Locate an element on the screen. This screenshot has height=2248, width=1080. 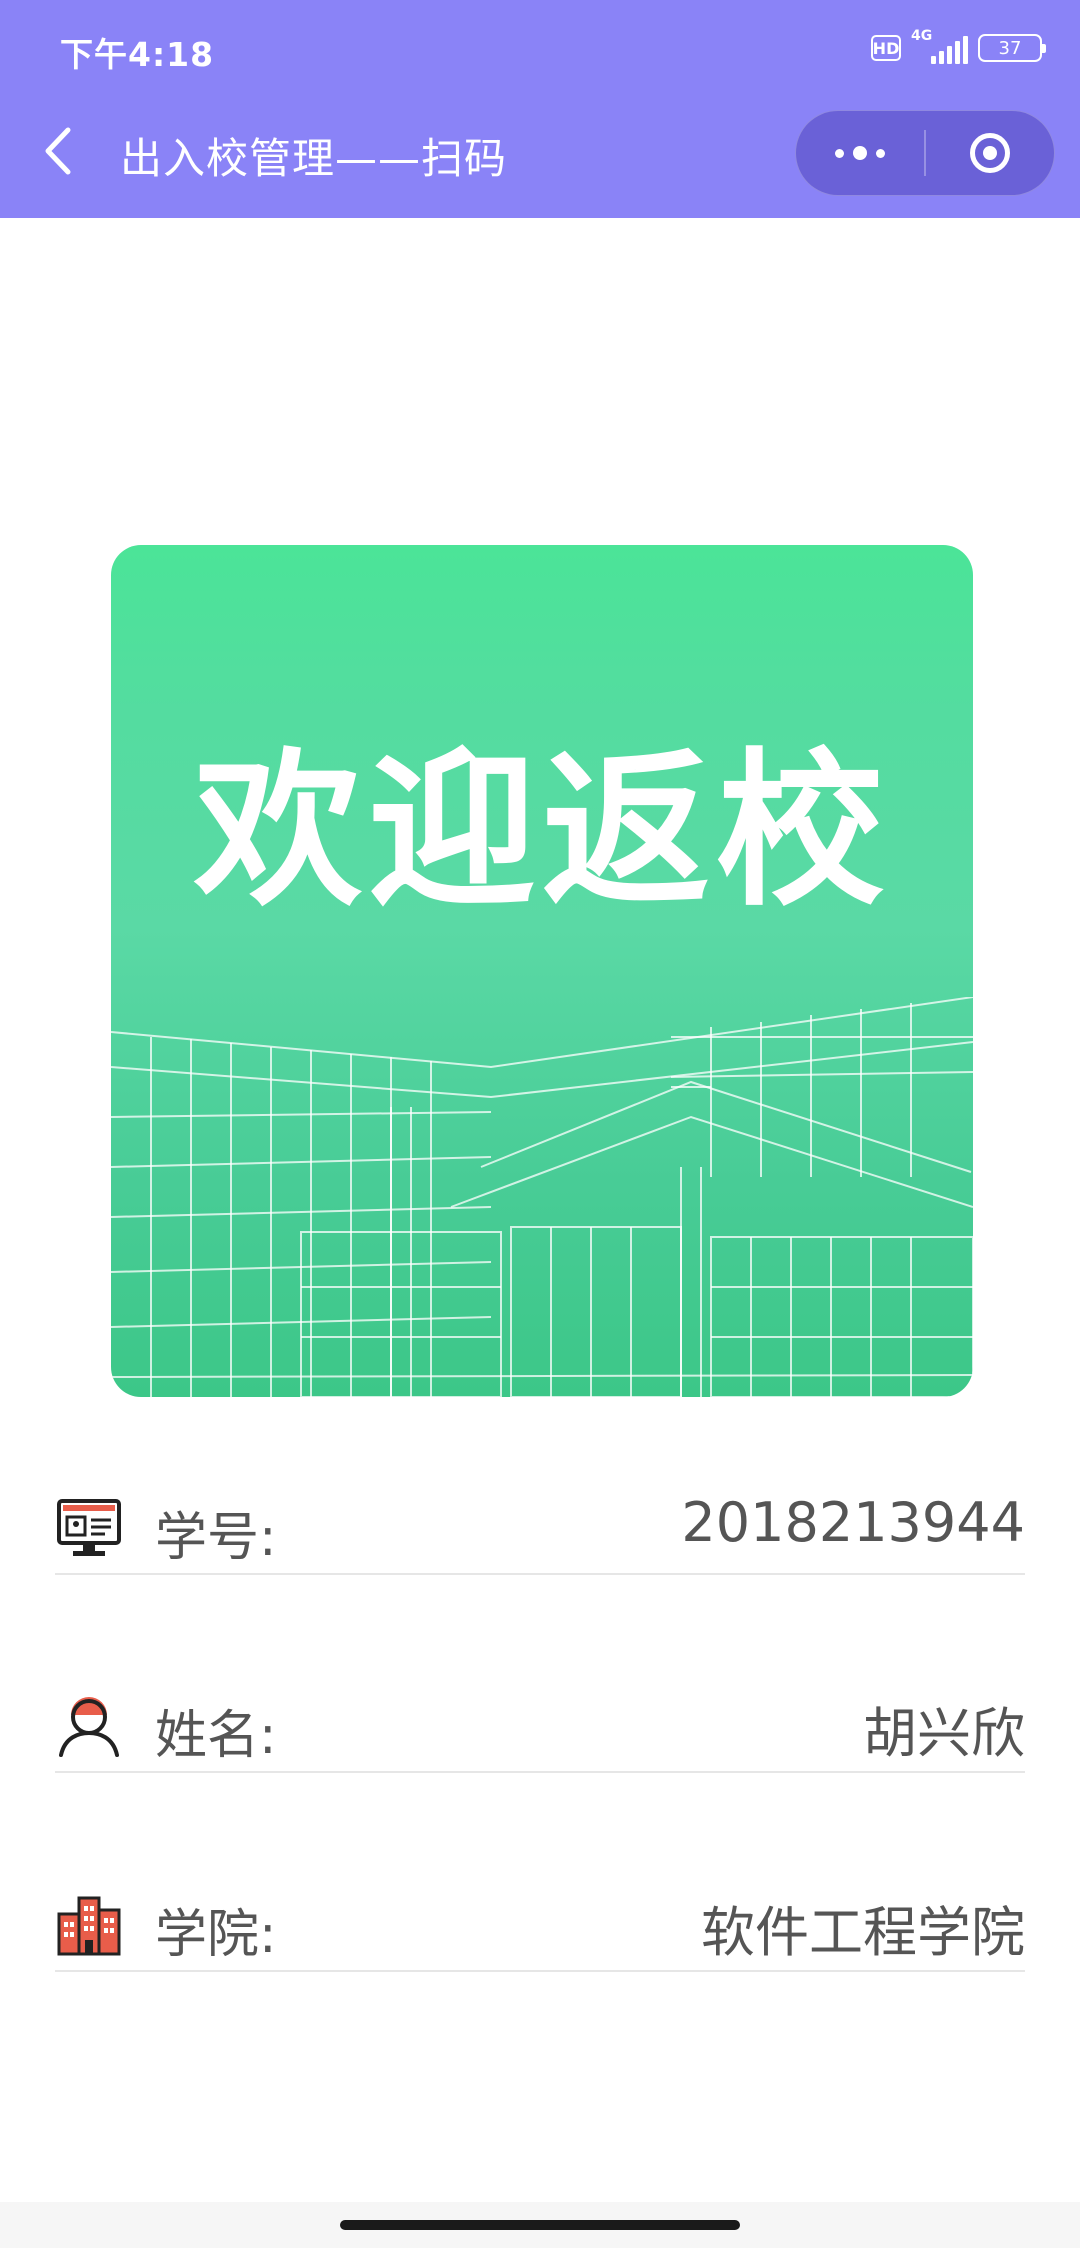
more-button is located at coordinates (860, 153).